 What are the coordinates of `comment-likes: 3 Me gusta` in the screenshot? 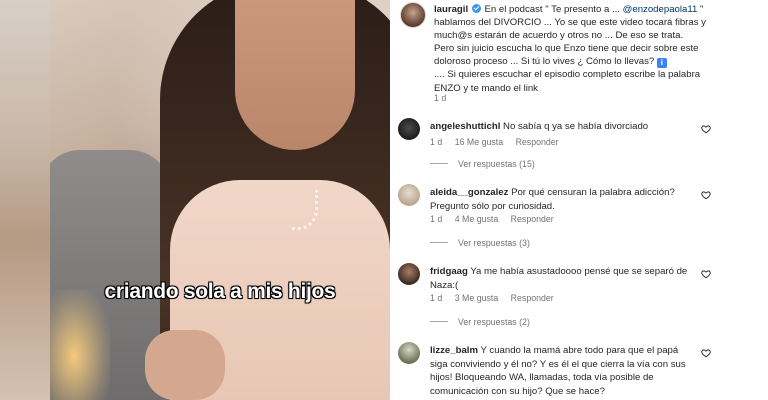 It's located at (477, 298).